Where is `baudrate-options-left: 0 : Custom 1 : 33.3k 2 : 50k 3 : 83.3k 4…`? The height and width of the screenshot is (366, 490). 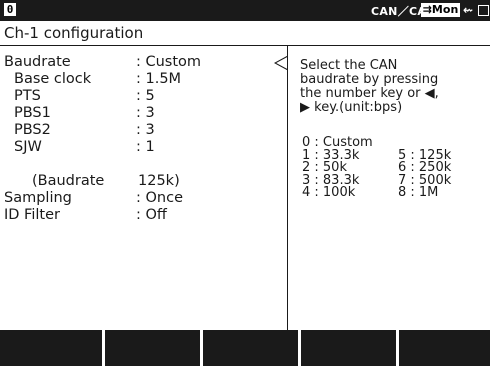
baudrate-options-left: 0 : Custom 1 : 33.3k 2 : 50k 3 : 83.3k 4… is located at coordinates (337, 168).